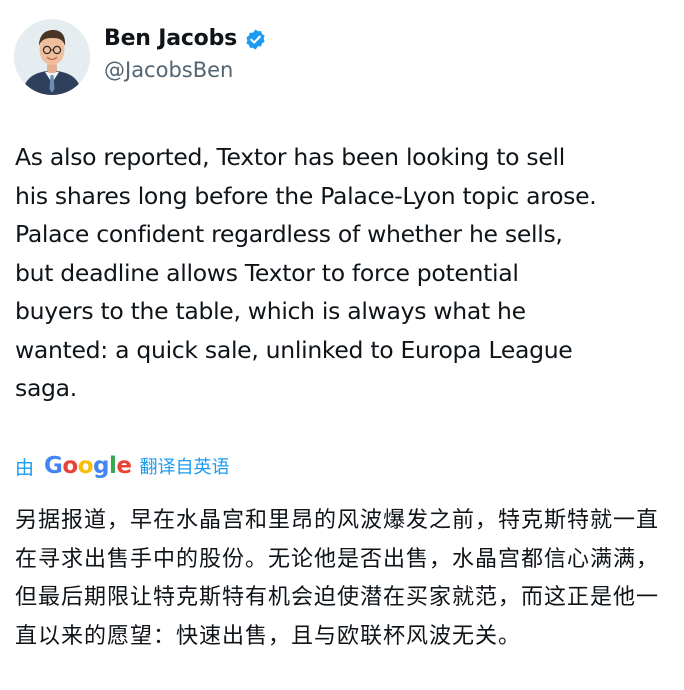 This screenshot has width=684, height=690. I want to click on translated-by-label: 由, so click(25, 467).